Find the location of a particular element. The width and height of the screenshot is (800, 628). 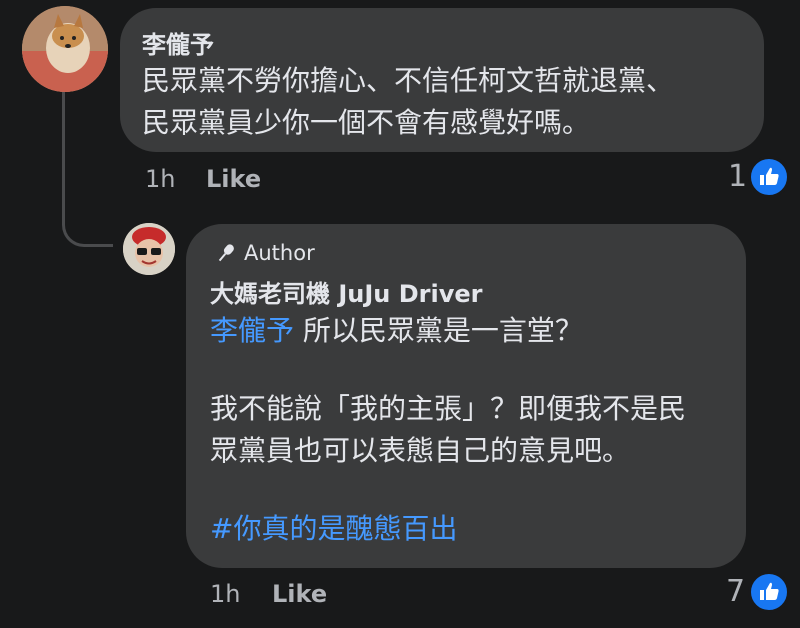

reply-timestamp: 1h is located at coordinates (225, 594).